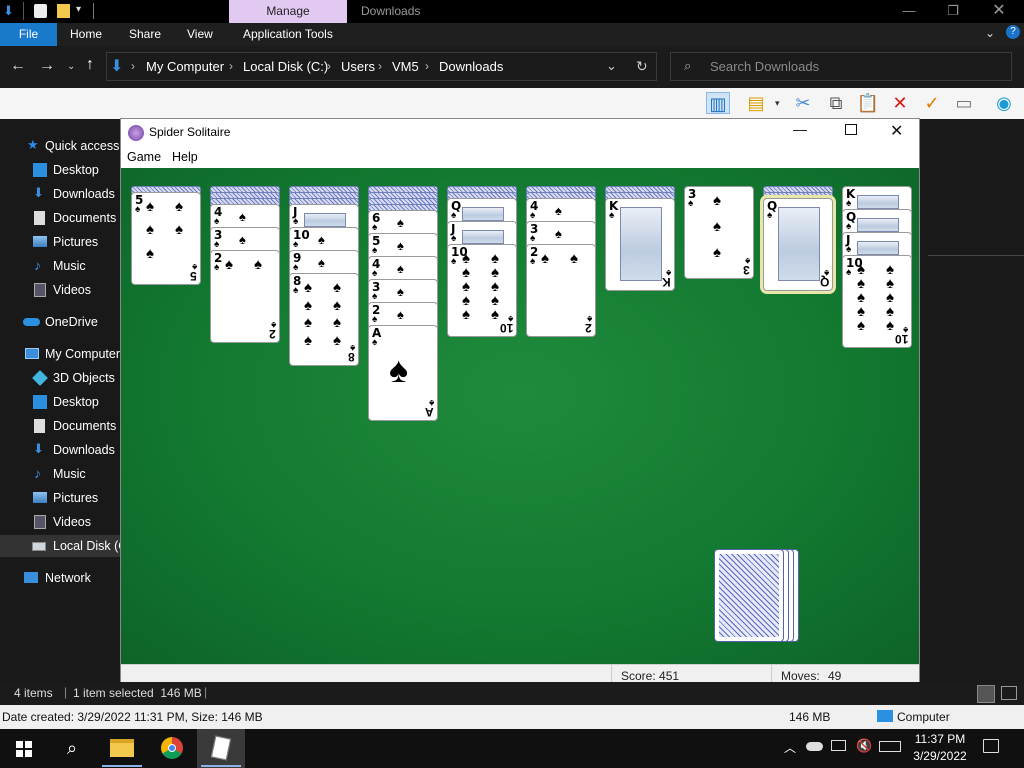 This screenshot has width=1024, height=768. I want to click on address-dropdown-icon: ⌄, so click(611, 66).